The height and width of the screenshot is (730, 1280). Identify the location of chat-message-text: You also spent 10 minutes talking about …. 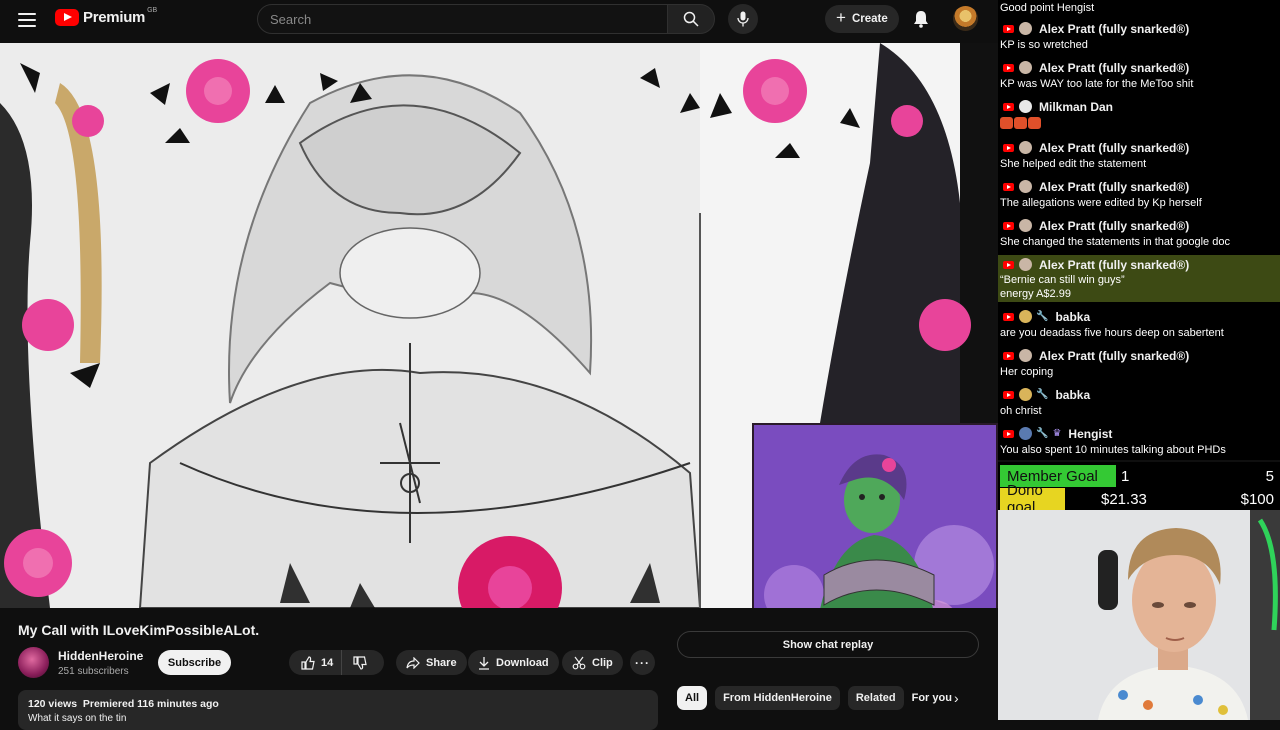
(1113, 450).